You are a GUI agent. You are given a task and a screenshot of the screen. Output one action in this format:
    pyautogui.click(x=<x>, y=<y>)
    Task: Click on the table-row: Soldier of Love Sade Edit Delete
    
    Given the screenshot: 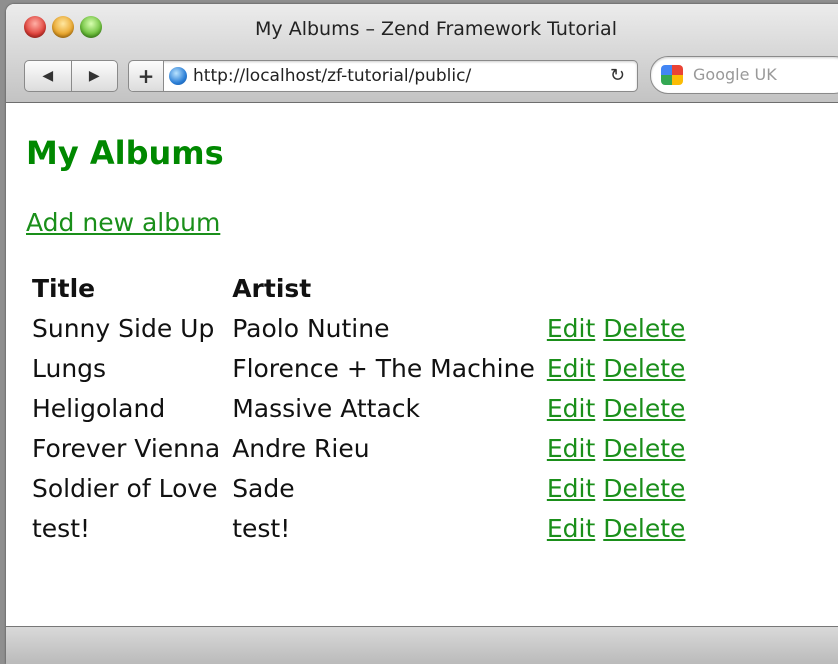 What is the action you would take?
    pyautogui.click(x=364, y=488)
    